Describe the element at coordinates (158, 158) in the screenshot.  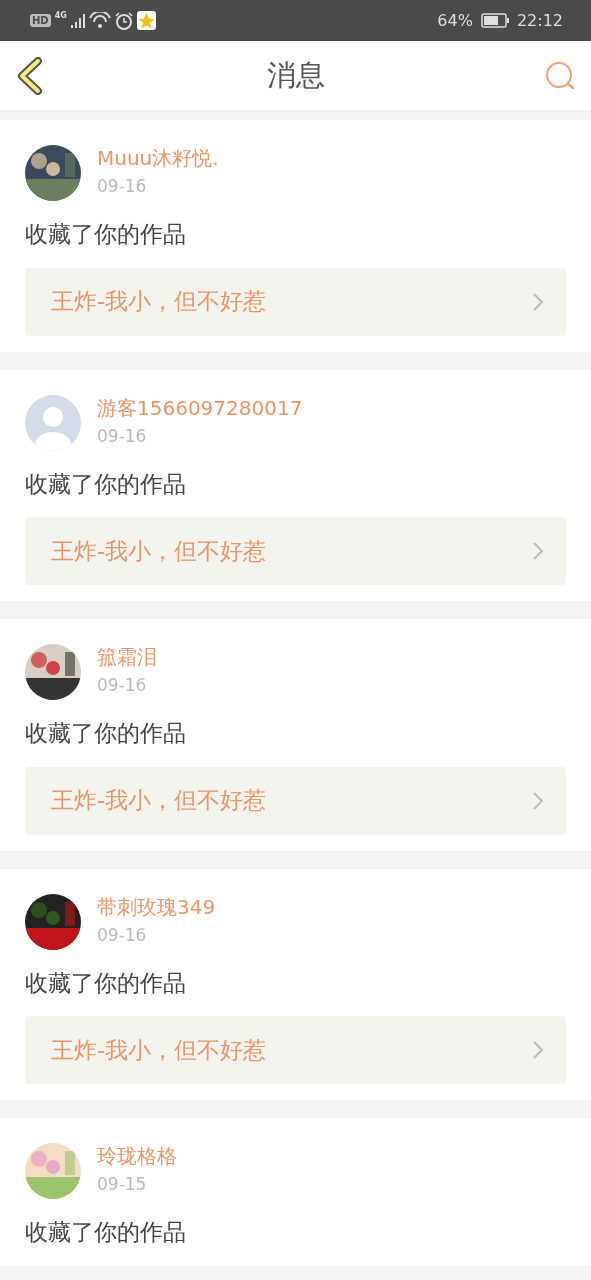
I see `user-name: Muuu沐籽悦.` at that location.